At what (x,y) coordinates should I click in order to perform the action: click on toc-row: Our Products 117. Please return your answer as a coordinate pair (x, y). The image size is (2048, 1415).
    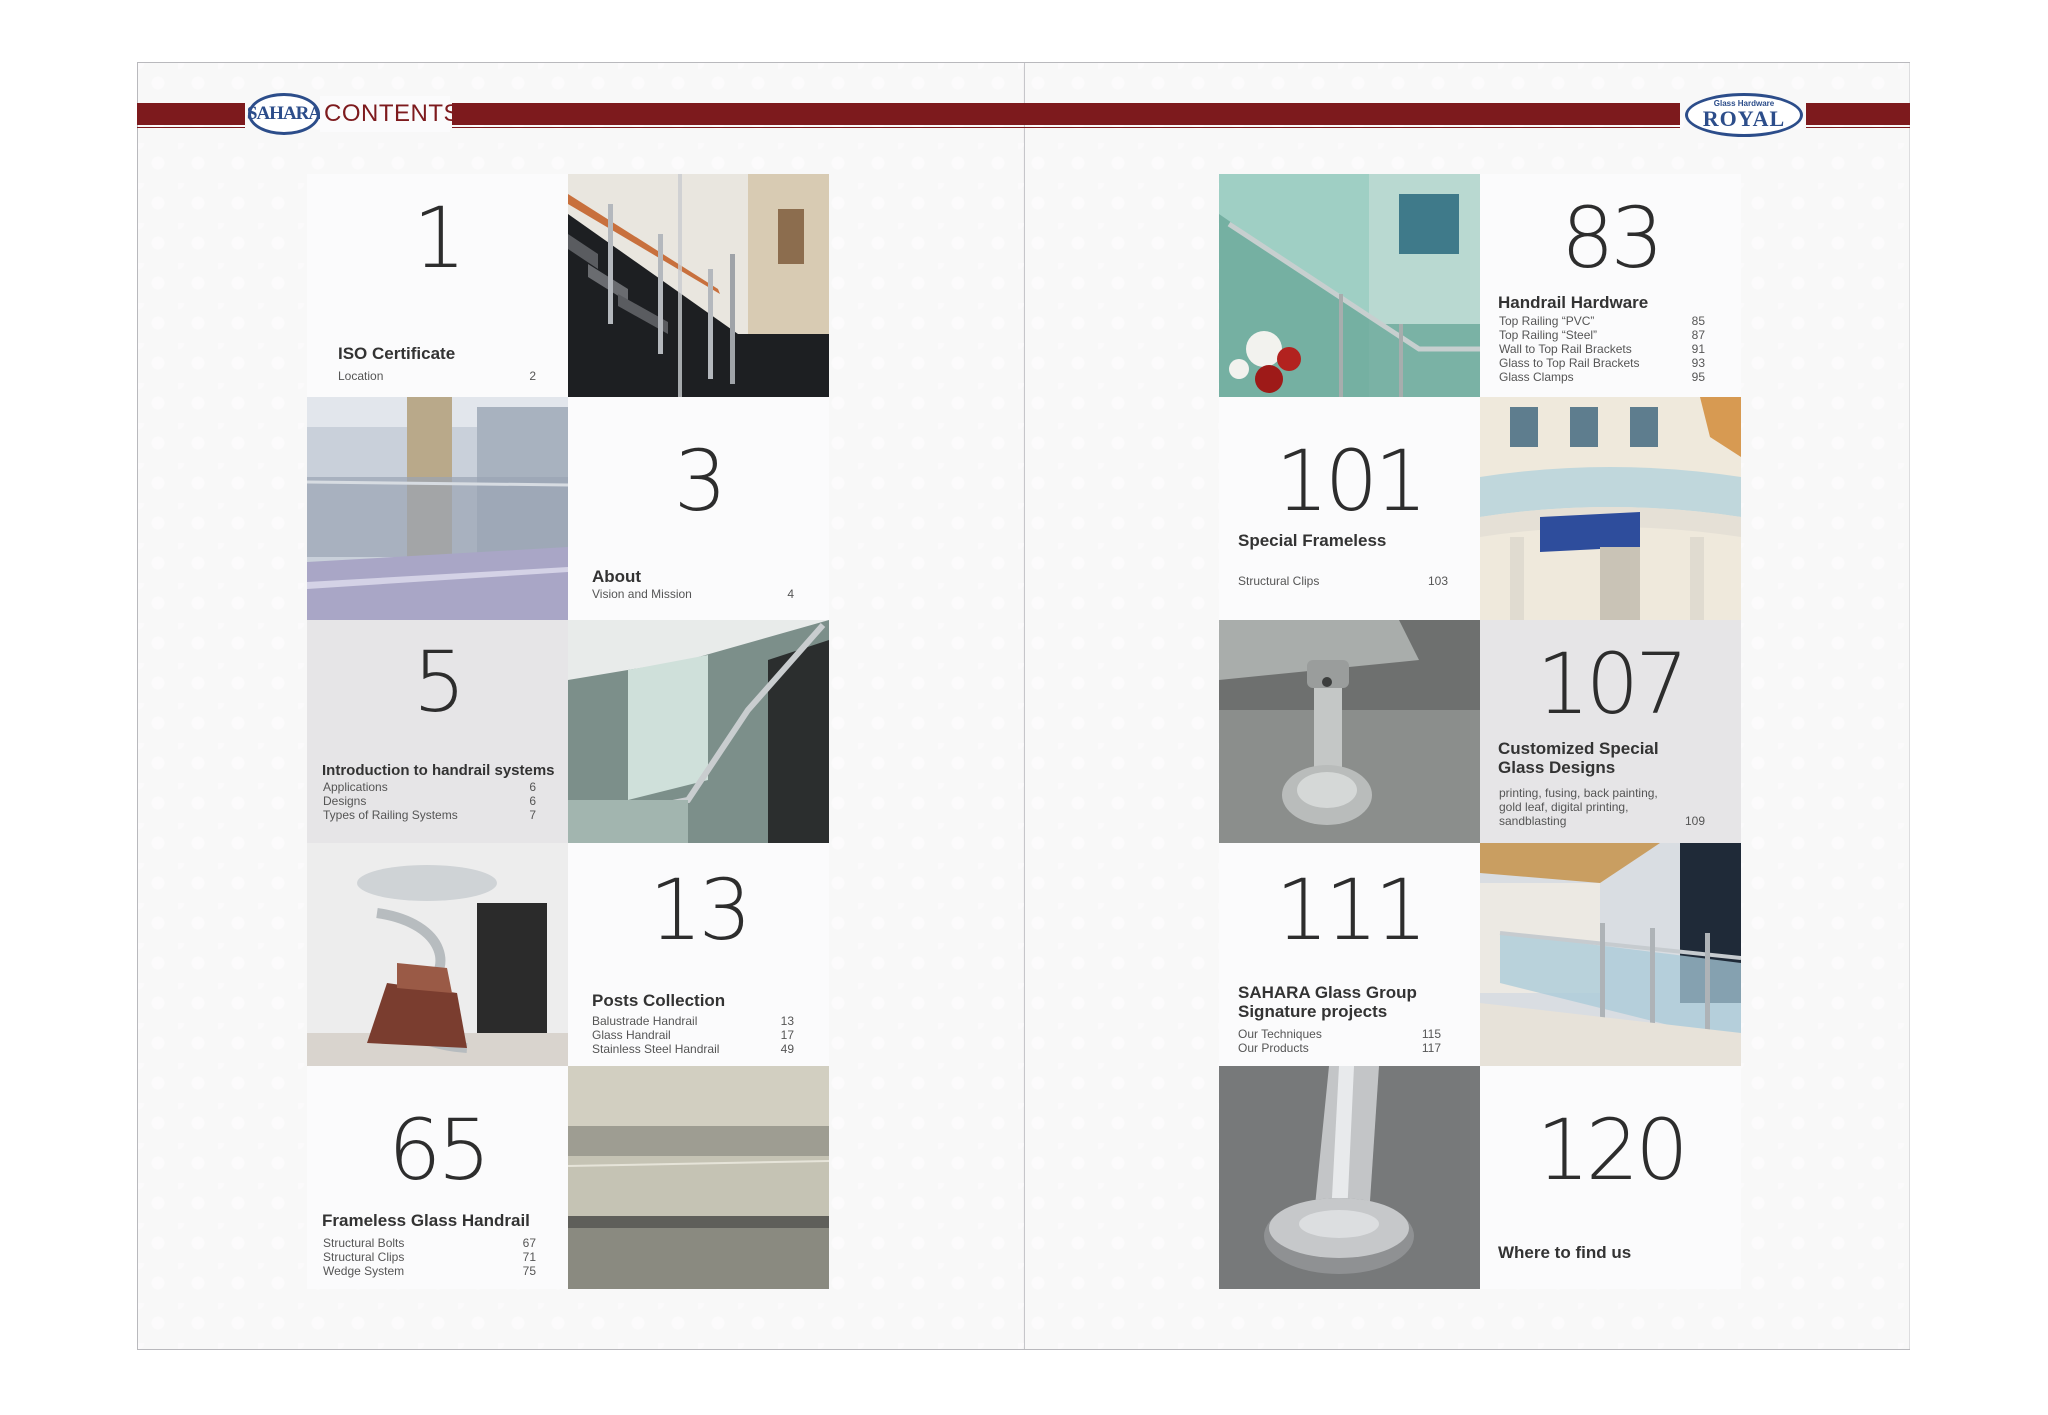
    Looking at the image, I should click on (1339, 1048).